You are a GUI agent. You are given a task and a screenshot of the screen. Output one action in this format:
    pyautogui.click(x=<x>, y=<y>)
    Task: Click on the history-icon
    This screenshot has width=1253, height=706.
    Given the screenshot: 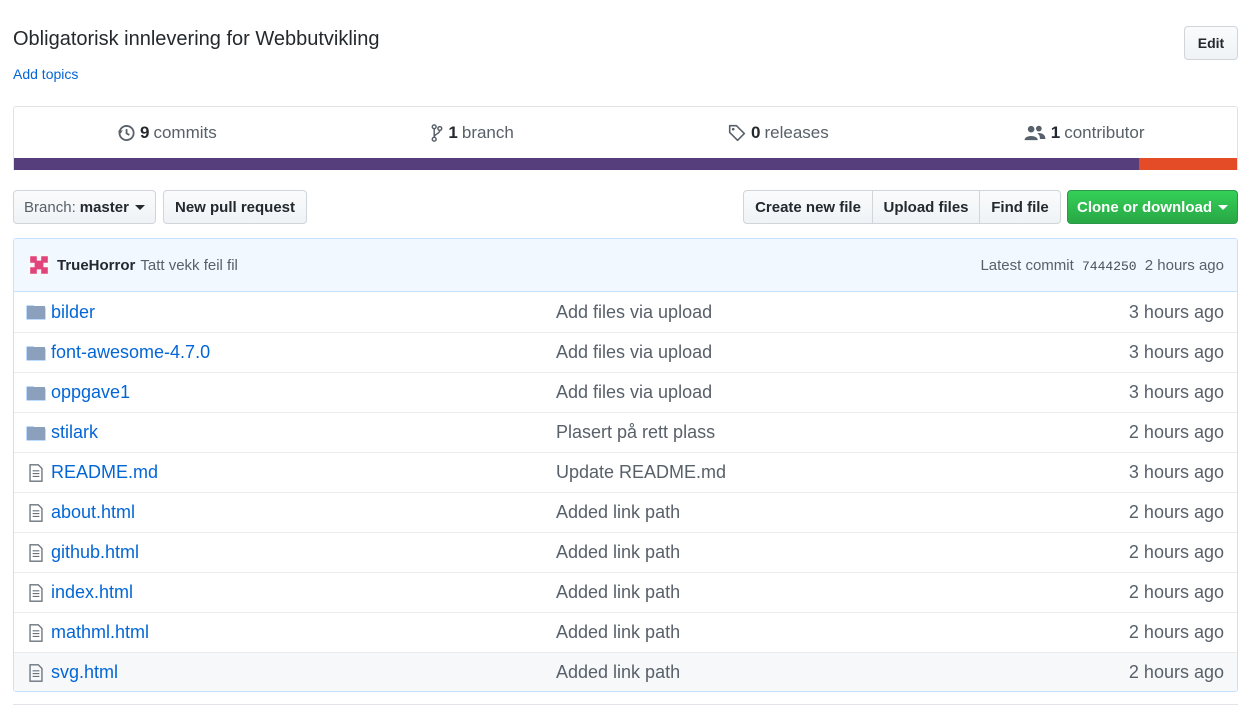 What is the action you would take?
    pyautogui.click(x=126, y=133)
    